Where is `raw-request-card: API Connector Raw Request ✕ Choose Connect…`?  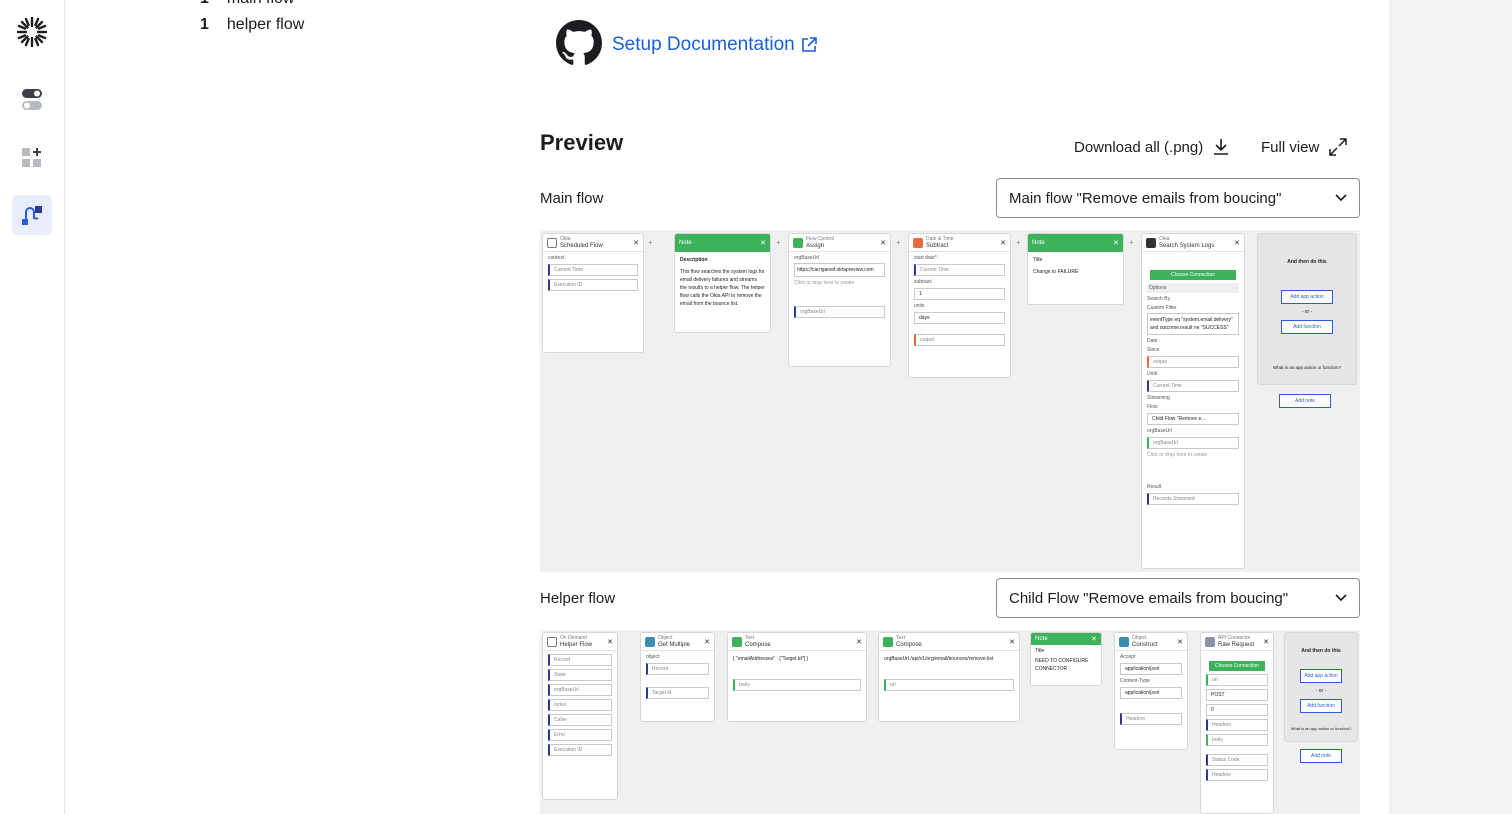
raw-request-card: API Connector Raw Request ✕ Choose Connect… is located at coordinates (1237, 723).